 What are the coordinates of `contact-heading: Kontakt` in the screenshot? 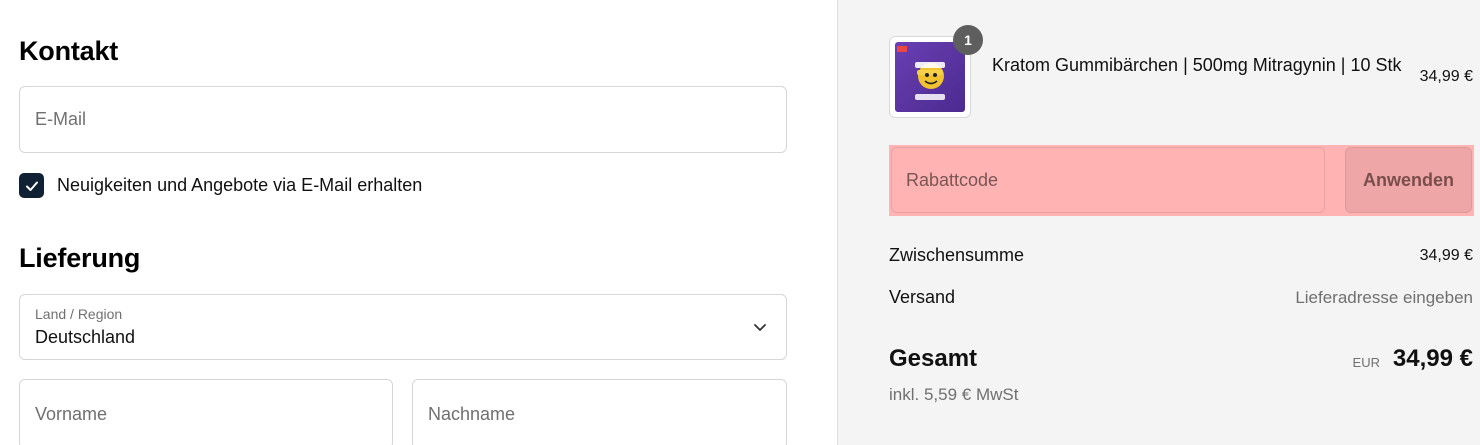 It's located at (69, 51).